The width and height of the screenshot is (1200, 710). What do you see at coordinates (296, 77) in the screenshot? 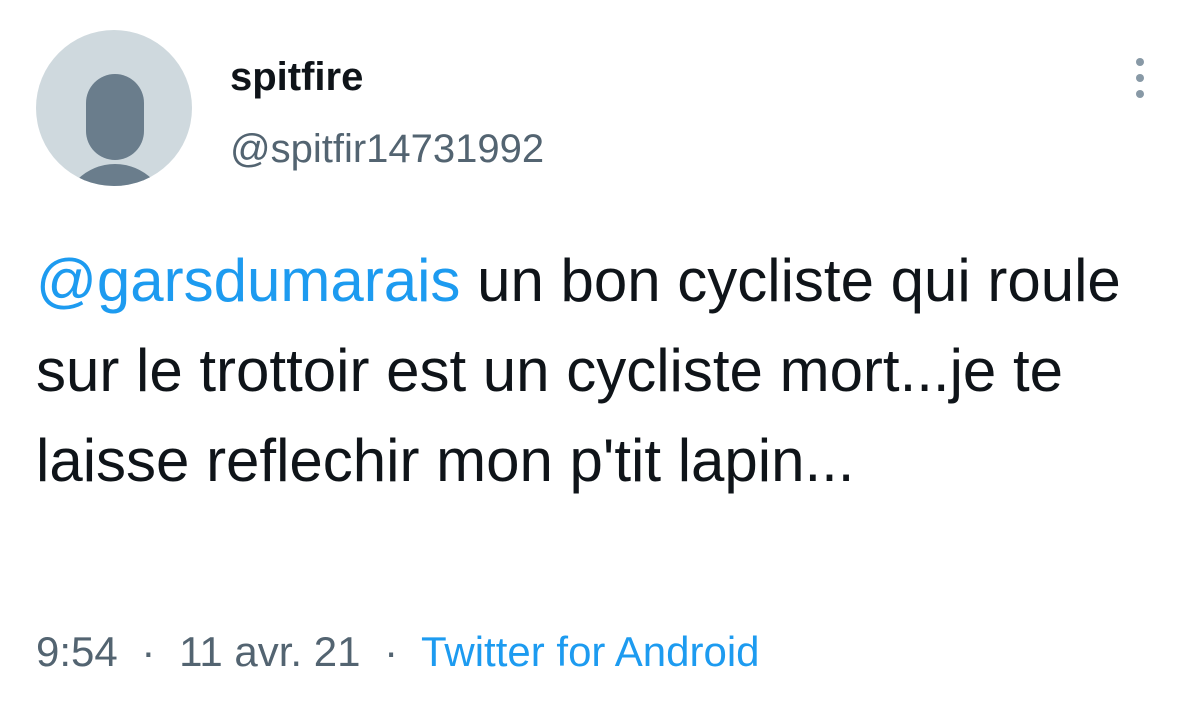
I see `author-display-name: spitfire` at bounding box center [296, 77].